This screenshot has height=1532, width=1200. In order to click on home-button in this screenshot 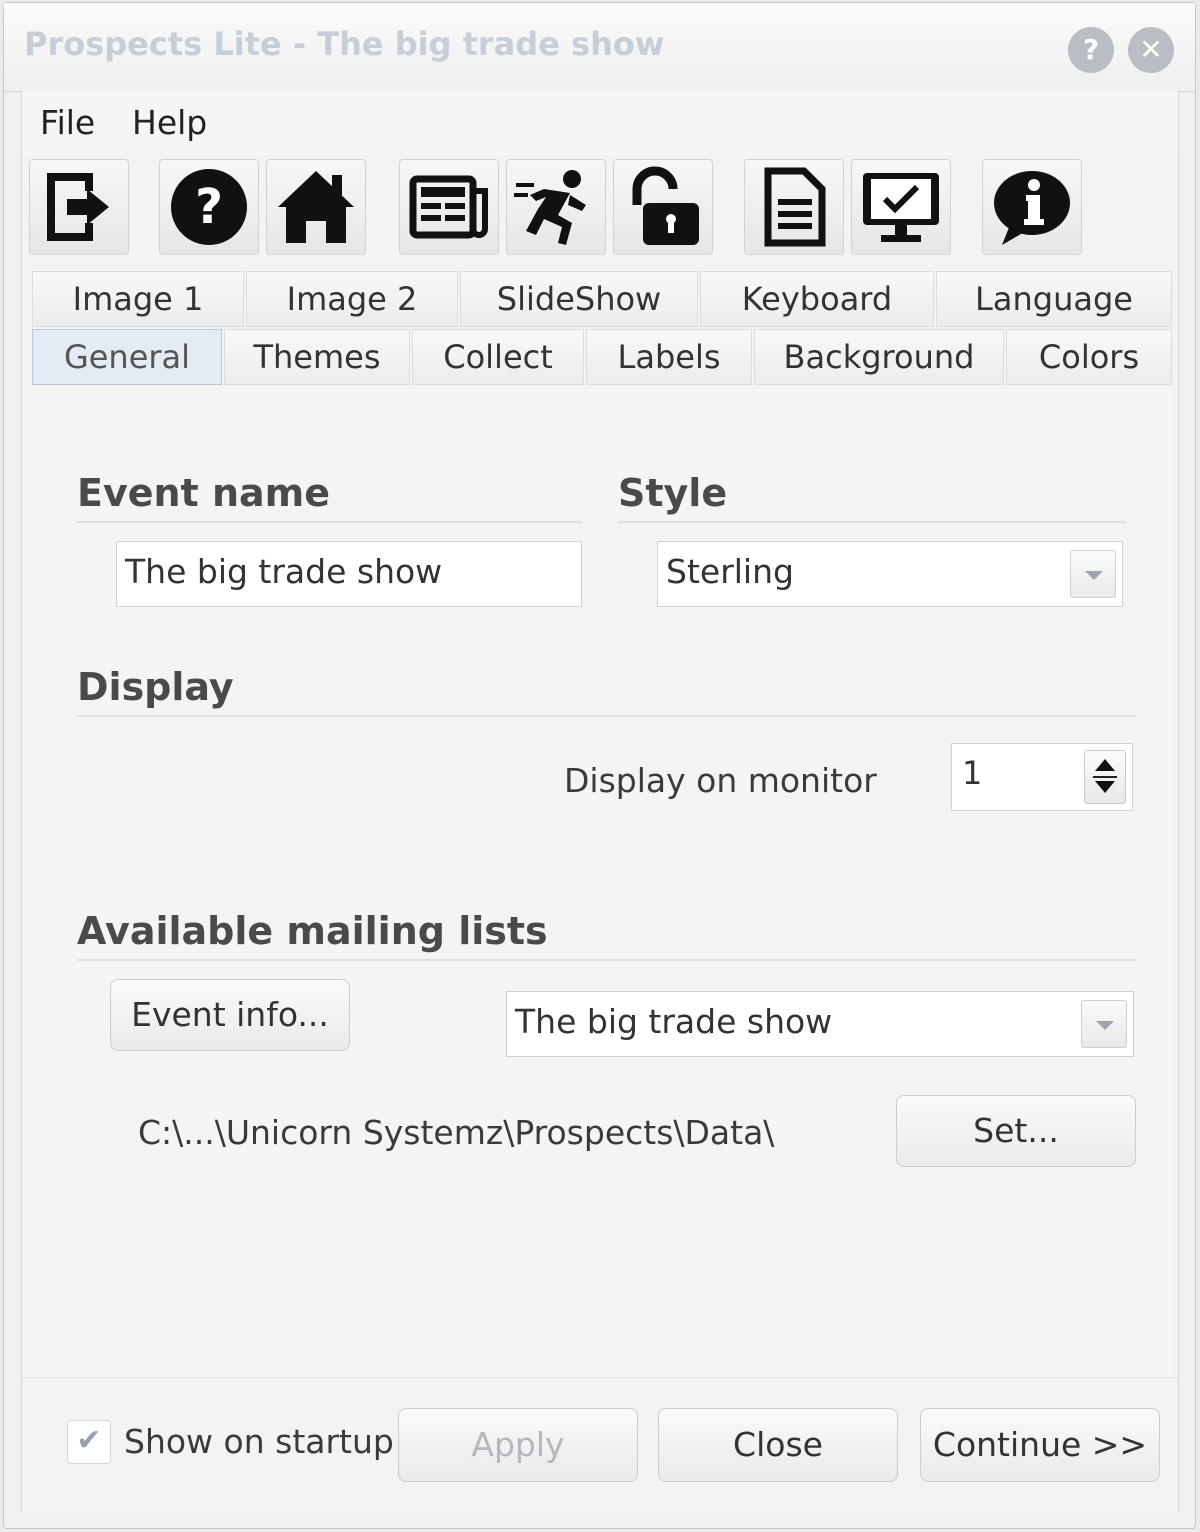, I will do `click(316, 207)`.